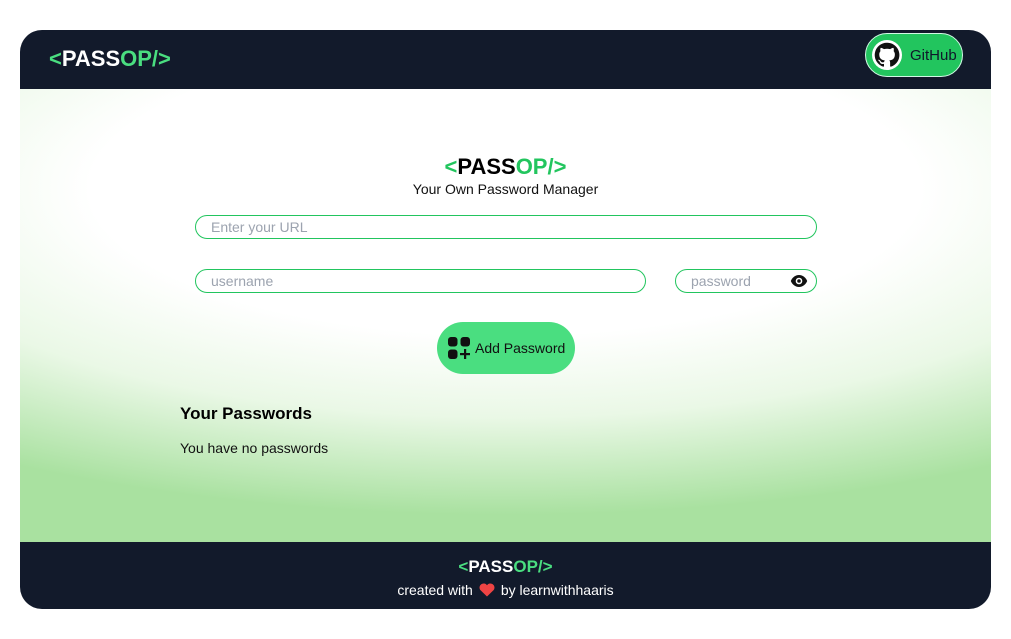 The height and width of the screenshot is (639, 1011). Describe the element at coordinates (246, 413) in the screenshot. I see `passwords-heading: Your Passwords` at that location.